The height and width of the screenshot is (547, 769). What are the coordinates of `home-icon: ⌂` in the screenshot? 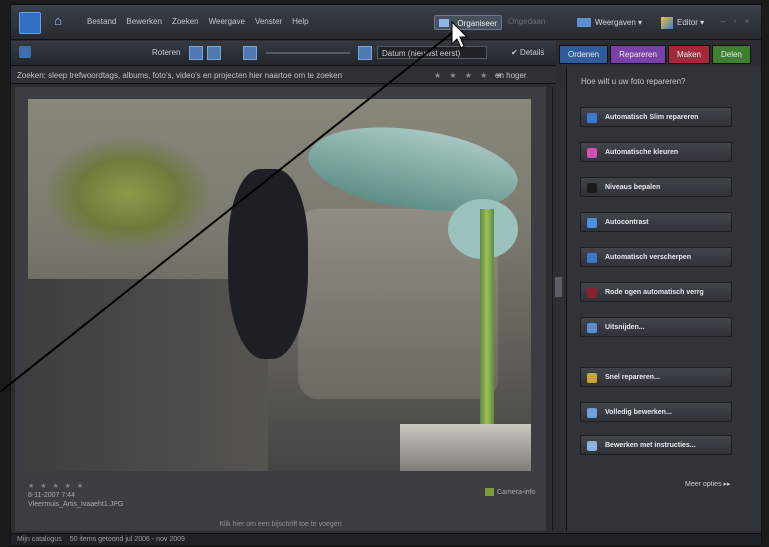 It's located at (58, 21).